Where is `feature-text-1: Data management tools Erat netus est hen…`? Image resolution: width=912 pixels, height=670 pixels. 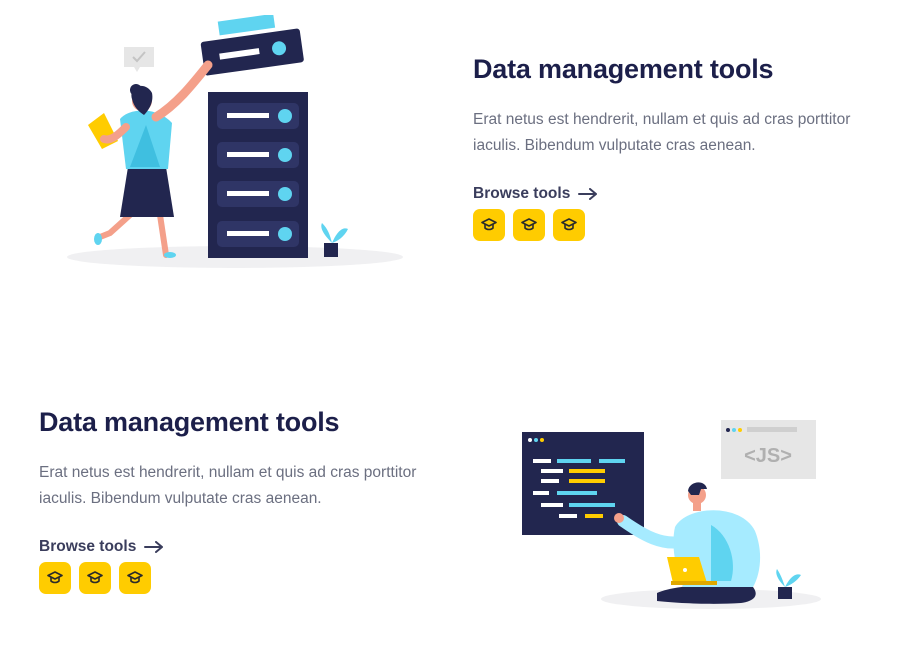 feature-text-1: Data management tools Erat netus est hen… is located at coordinates (683, 147).